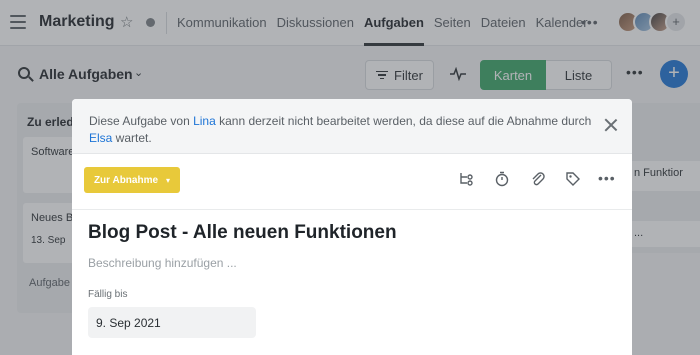  Describe the element at coordinates (204, 121) in the screenshot. I see `user-link-lina: Lina` at that location.